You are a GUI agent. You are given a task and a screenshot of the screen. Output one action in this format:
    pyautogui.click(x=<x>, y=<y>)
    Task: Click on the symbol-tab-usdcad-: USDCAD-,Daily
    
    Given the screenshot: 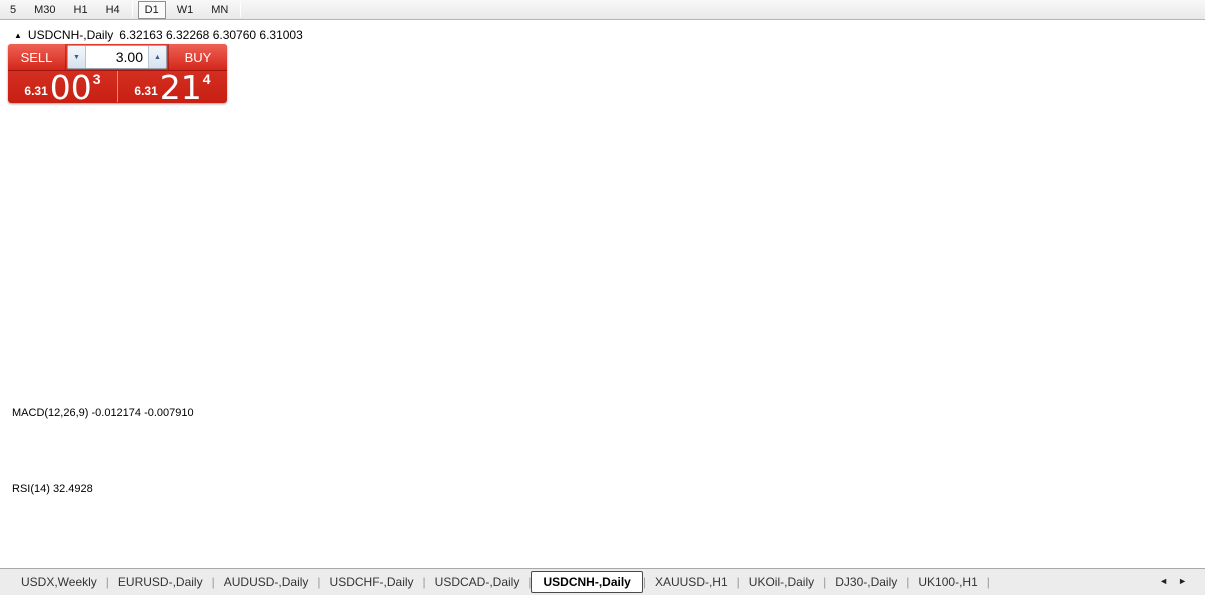 What is the action you would take?
    pyautogui.click(x=477, y=582)
    